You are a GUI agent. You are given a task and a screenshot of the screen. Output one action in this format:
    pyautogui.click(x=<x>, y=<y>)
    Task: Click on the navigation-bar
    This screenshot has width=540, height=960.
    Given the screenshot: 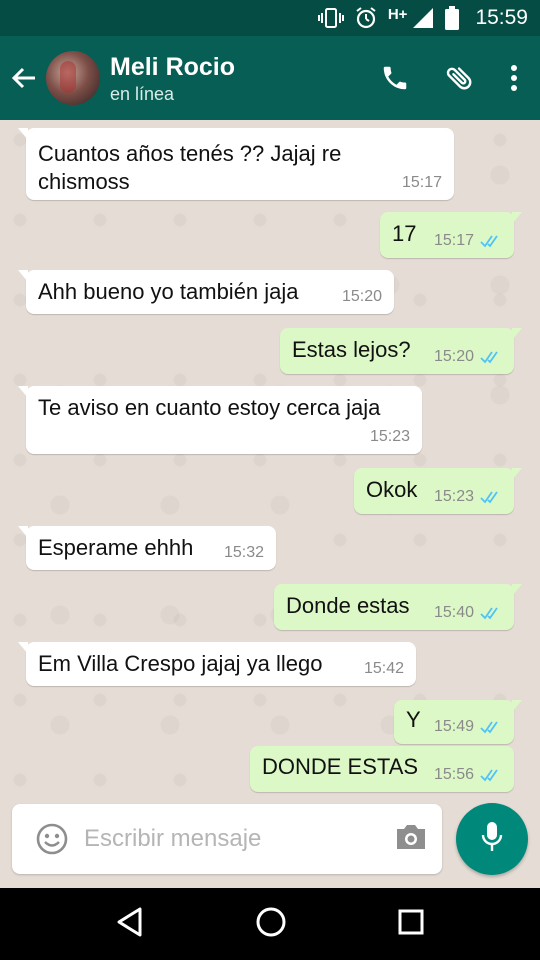 What is the action you would take?
    pyautogui.click(x=270, y=924)
    